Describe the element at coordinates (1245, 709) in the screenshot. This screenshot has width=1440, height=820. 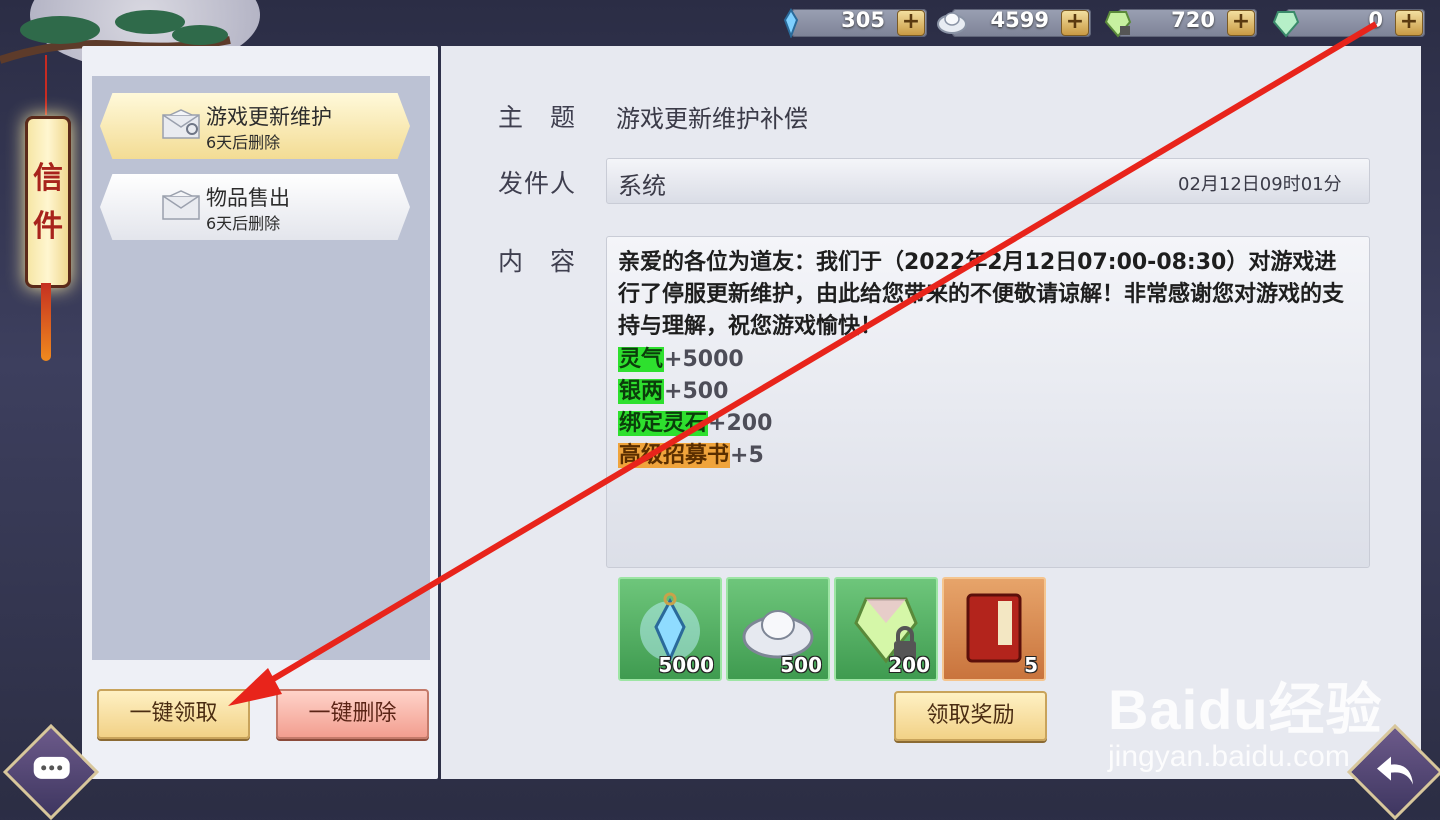
I see `watermark-logo: Baidu经验` at that location.